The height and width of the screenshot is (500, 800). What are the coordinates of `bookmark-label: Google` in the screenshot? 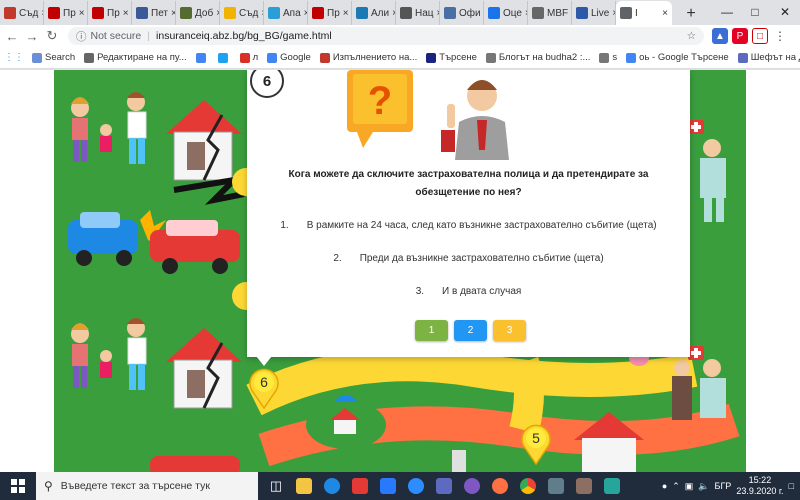 It's located at (295, 57).